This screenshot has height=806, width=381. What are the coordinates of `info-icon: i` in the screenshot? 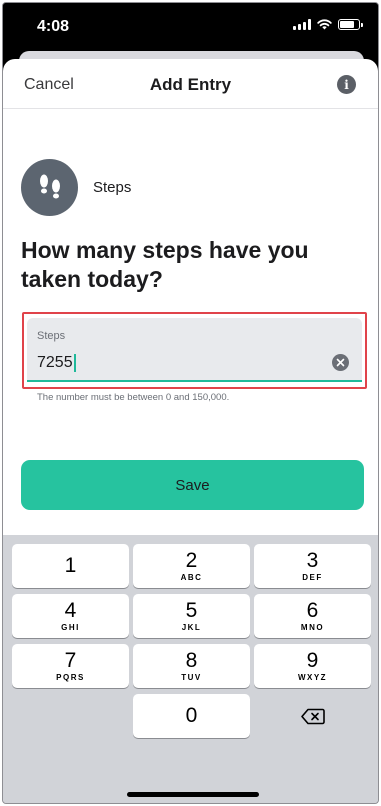 It's located at (346, 84).